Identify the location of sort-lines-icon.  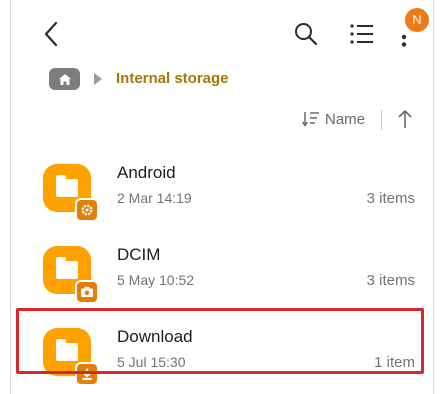
(310, 119).